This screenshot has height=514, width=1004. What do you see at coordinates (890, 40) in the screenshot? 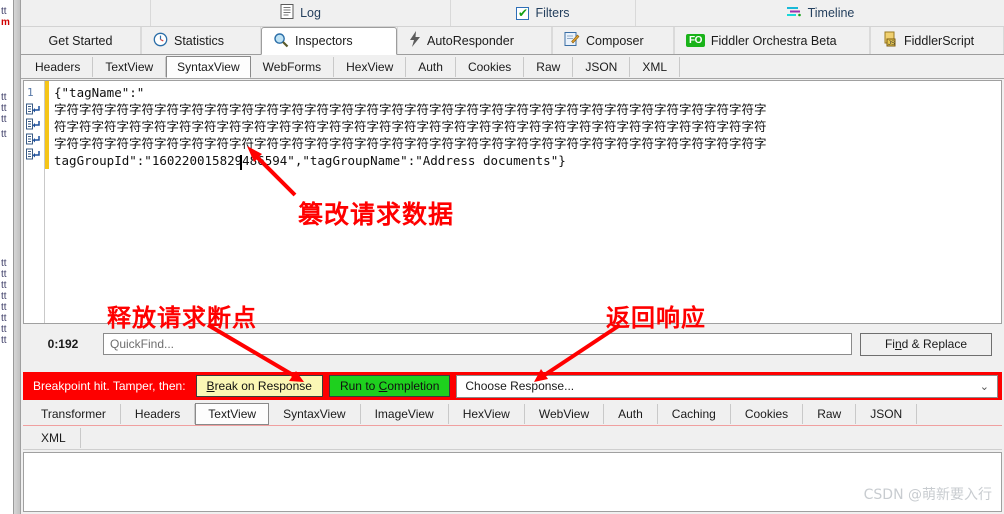
I see `script-icon: JS` at bounding box center [890, 40].